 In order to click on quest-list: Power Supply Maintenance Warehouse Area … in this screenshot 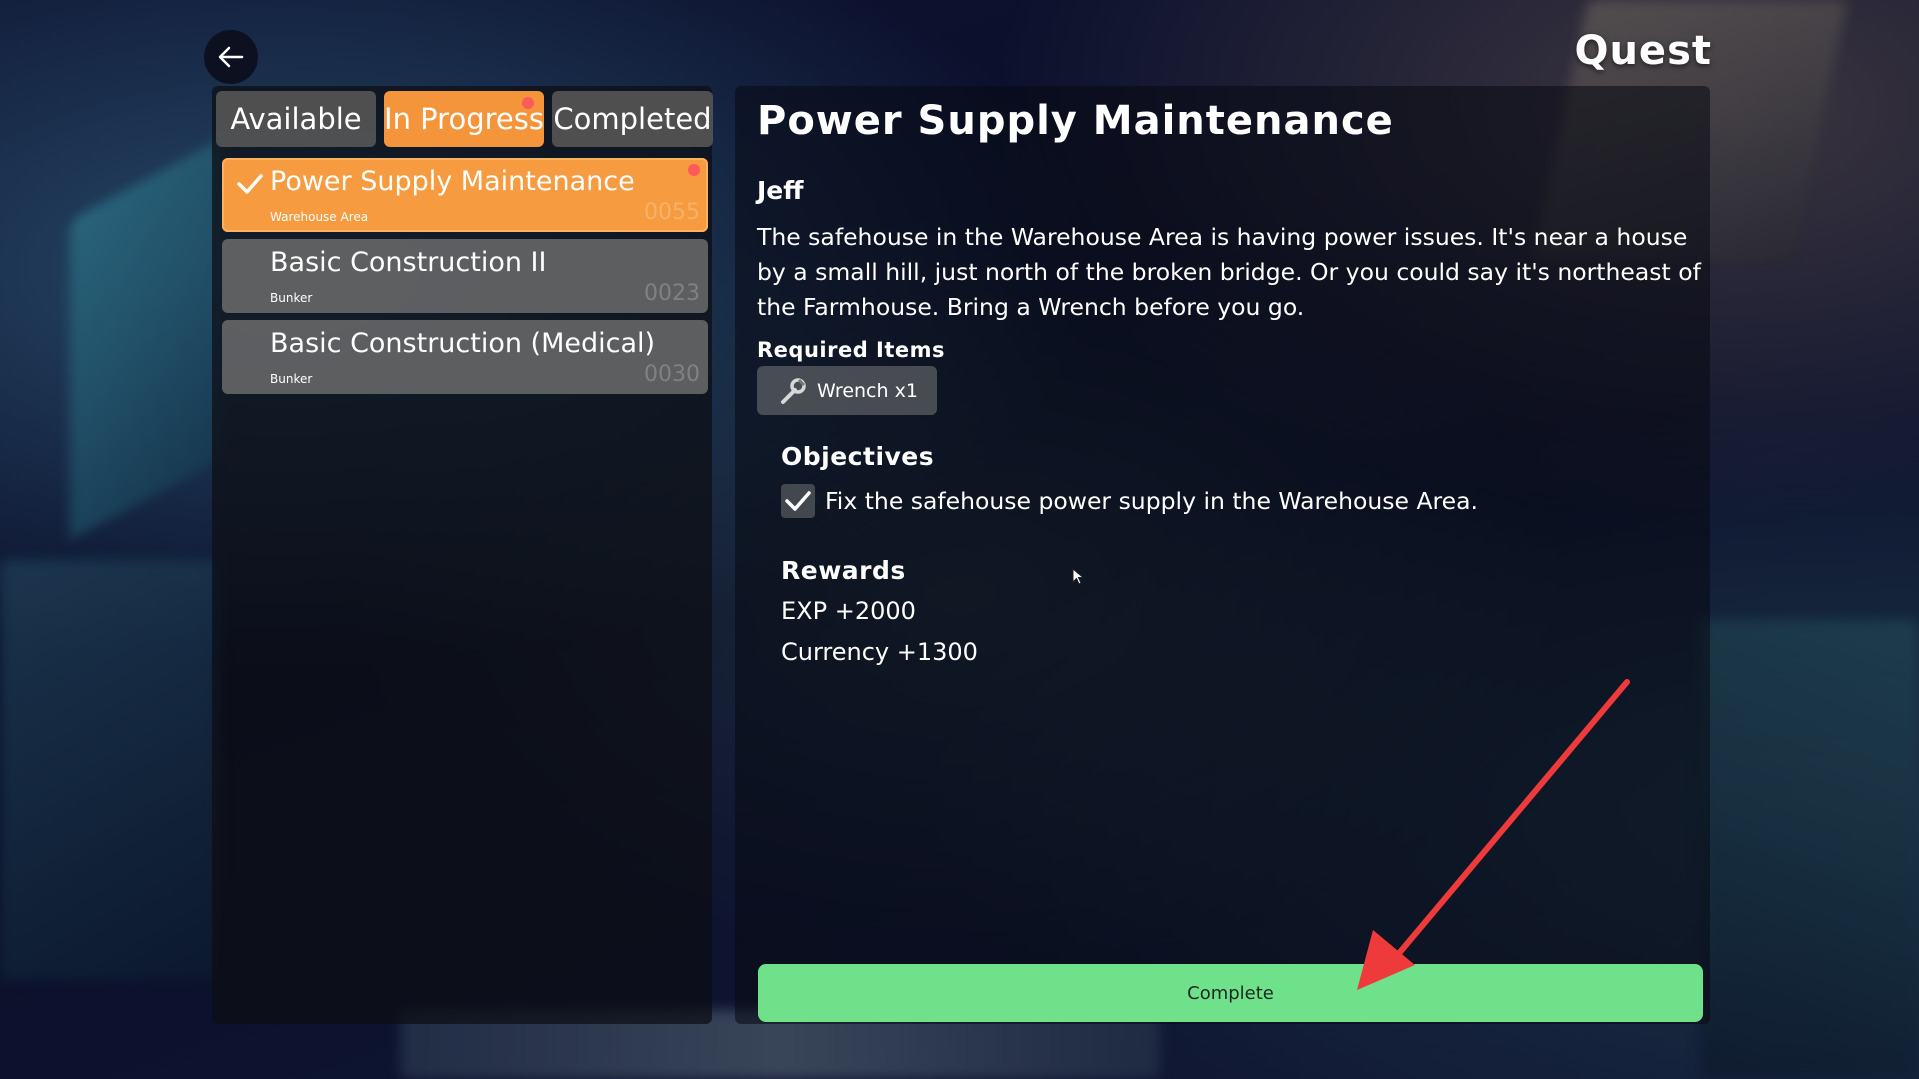, I will do `click(465, 279)`.